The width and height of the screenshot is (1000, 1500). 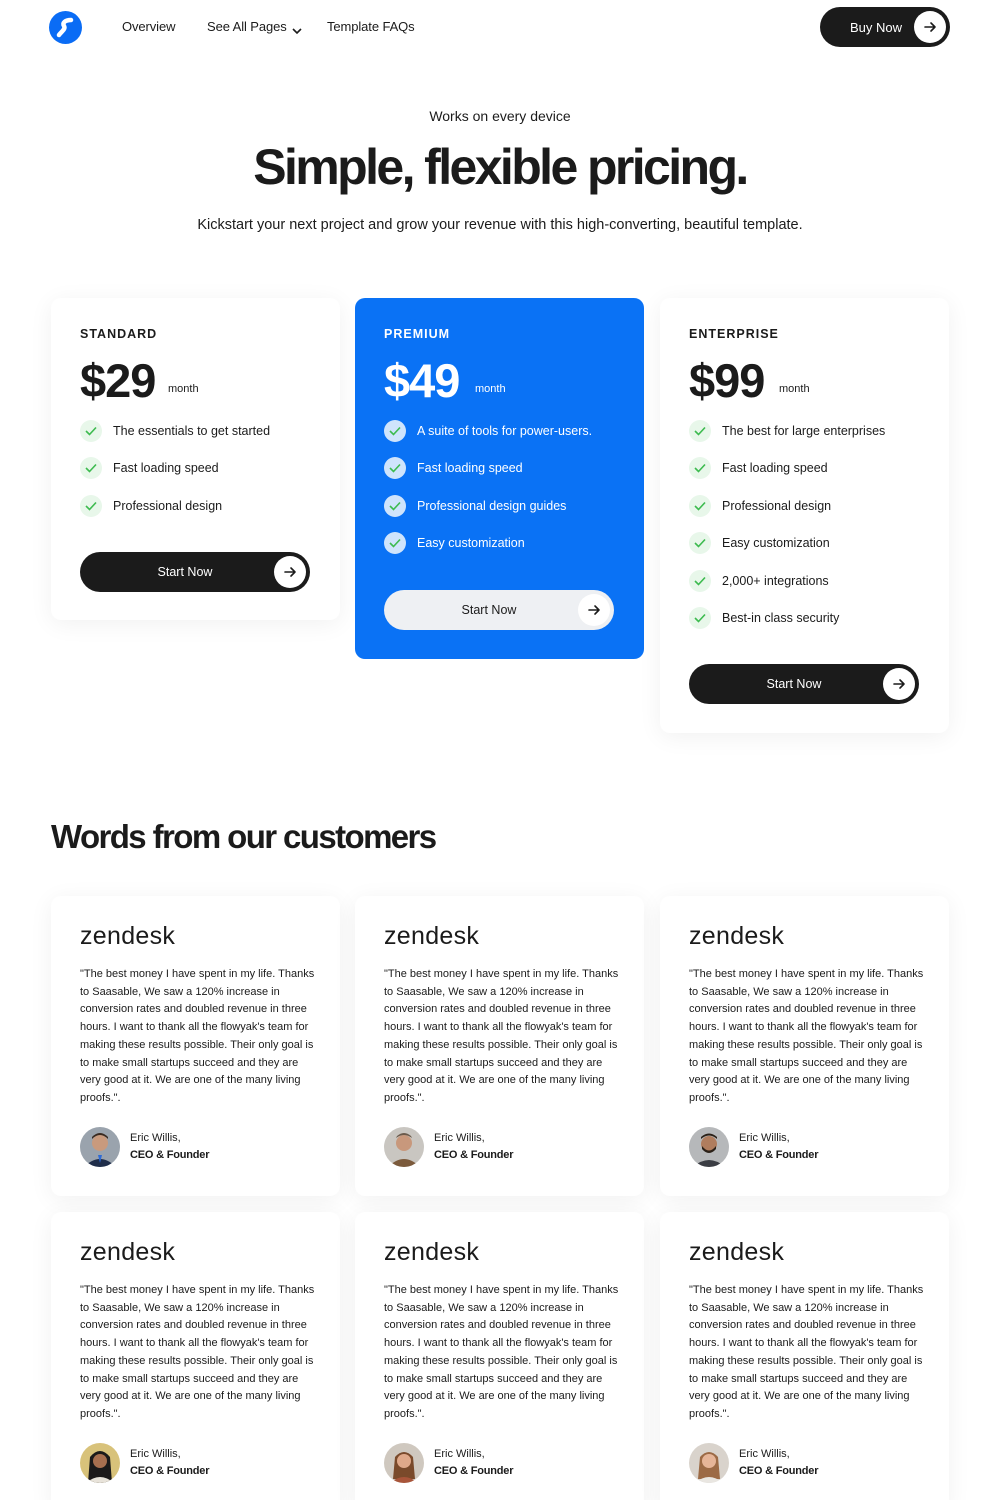 What do you see at coordinates (781, 618) in the screenshot?
I see `feature-text: Best-in class security` at bounding box center [781, 618].